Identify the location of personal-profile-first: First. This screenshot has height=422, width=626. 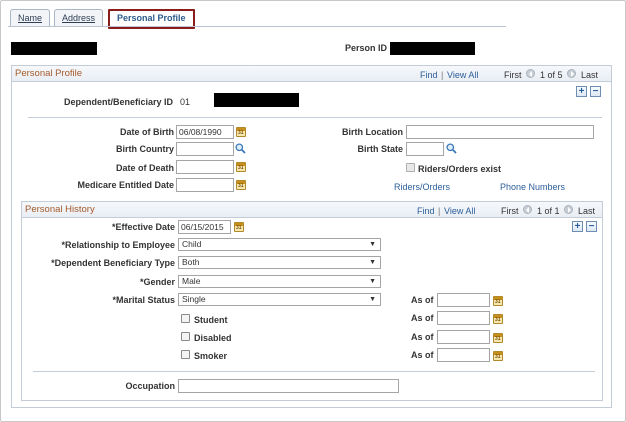
(513, 75).